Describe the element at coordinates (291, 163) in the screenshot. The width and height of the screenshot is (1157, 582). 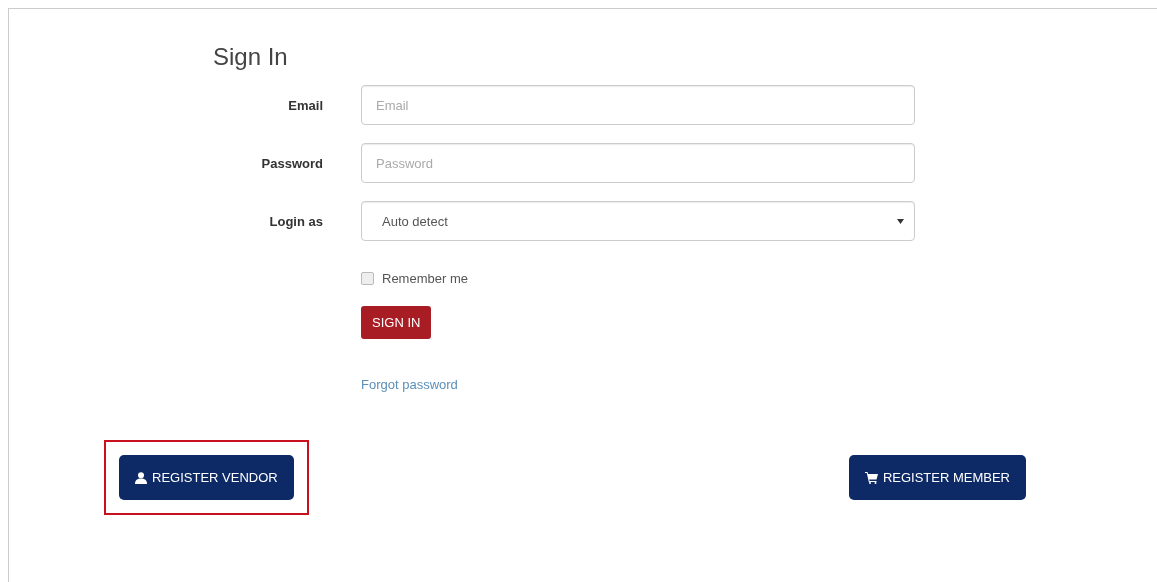
I see `field-label: Password` at that location.